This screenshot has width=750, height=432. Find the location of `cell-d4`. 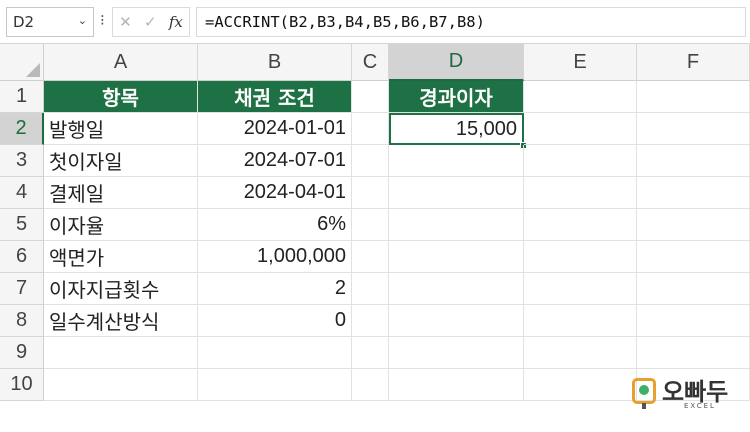

cell-d4 is located at coordinates (456, 193).